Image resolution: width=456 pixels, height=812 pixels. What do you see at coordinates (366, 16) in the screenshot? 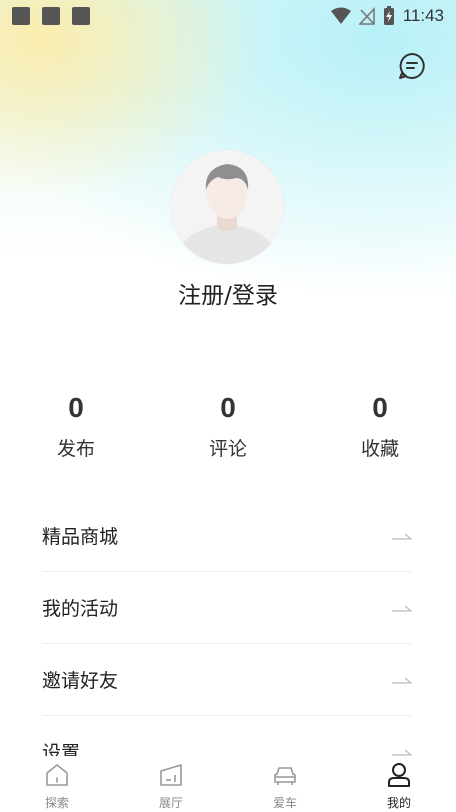
I see `no-signal-icon` at bounding box center [366, 16].